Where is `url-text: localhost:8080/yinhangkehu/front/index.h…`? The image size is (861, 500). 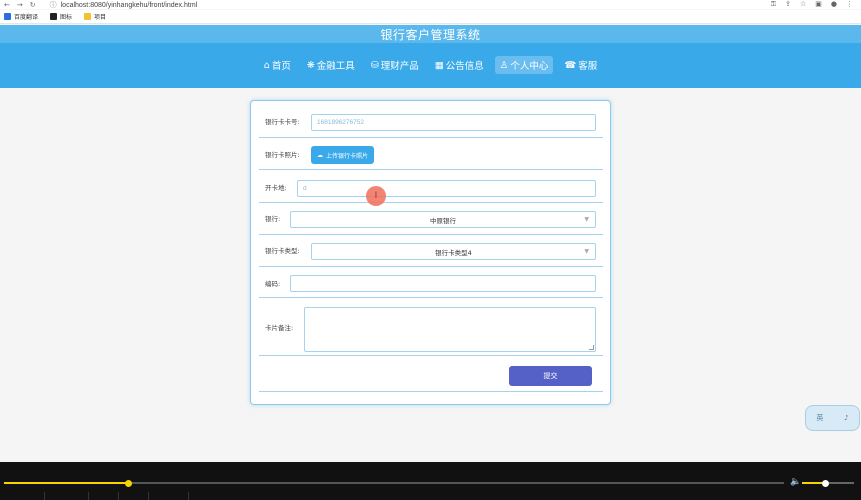 url-text: localhost:8080/yinhangkehu/front/index.h… is located at coordinates (129, 5).